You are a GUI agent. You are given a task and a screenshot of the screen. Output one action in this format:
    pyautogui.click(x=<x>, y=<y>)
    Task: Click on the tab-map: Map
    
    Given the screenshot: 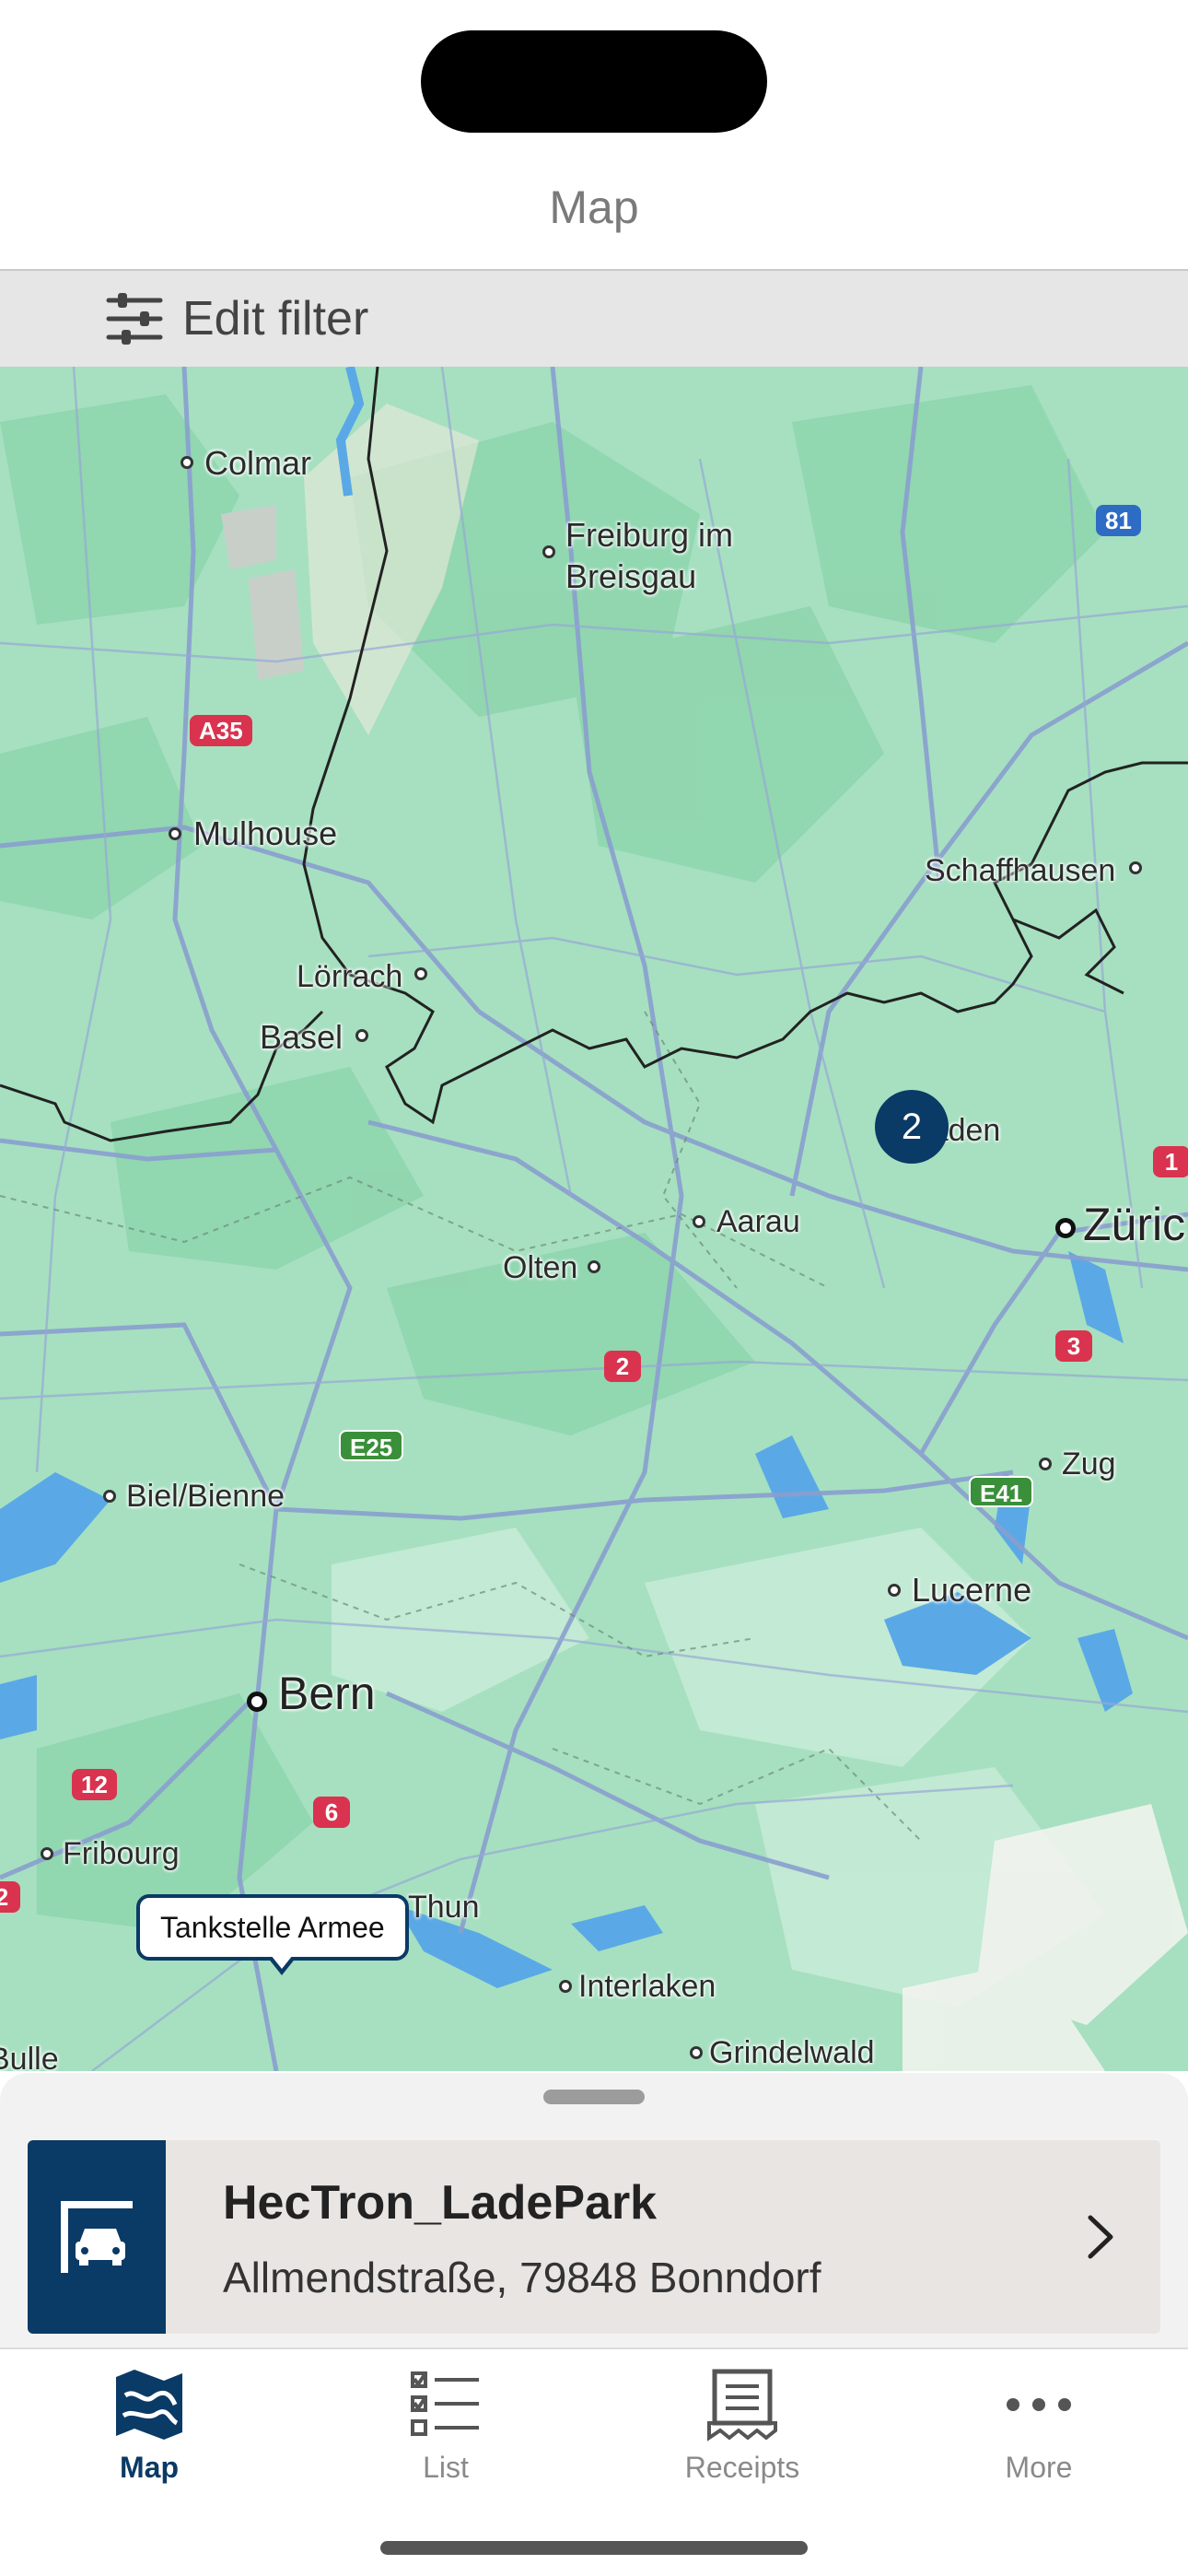 What is the action you would take?
    pyautogui.click(x=149, y=2432)
    